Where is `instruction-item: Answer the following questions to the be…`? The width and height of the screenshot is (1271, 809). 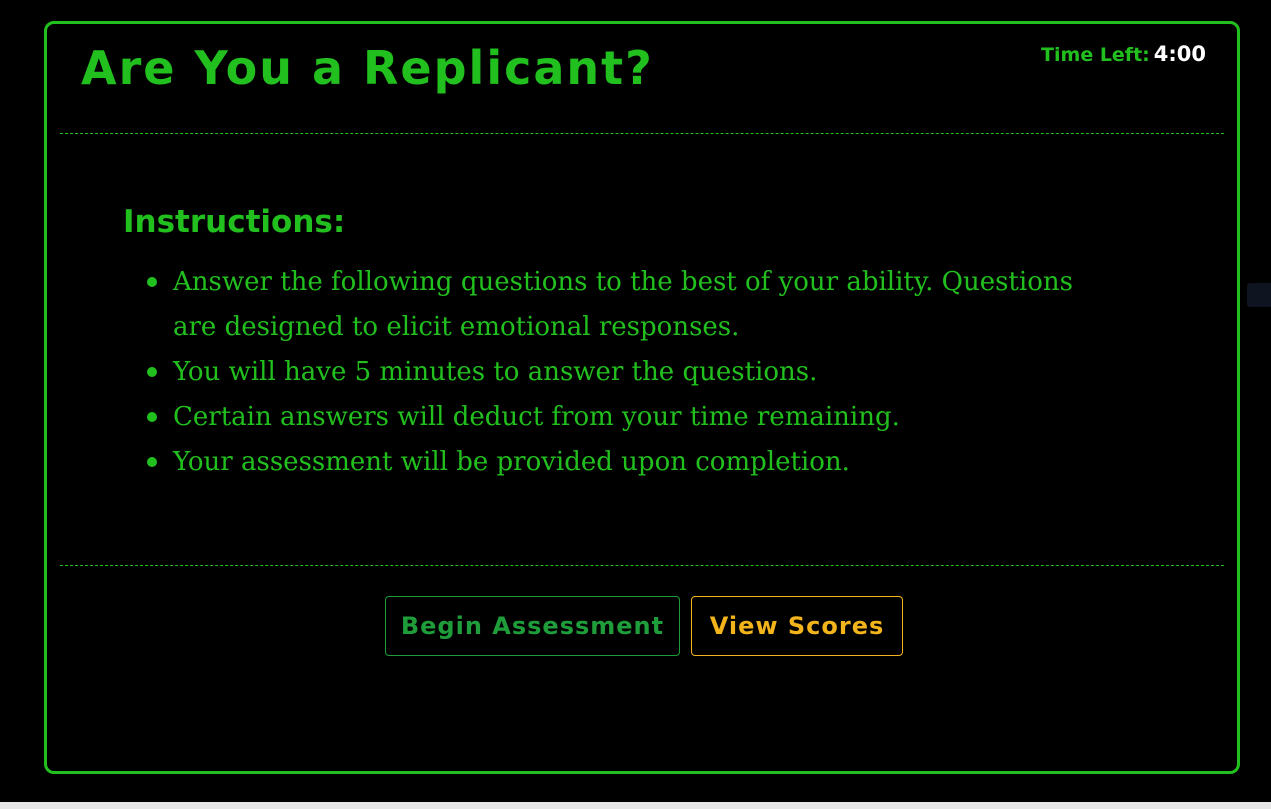 instruction-item: Answer the following questions to the be… is located at coordinates (635, 305).